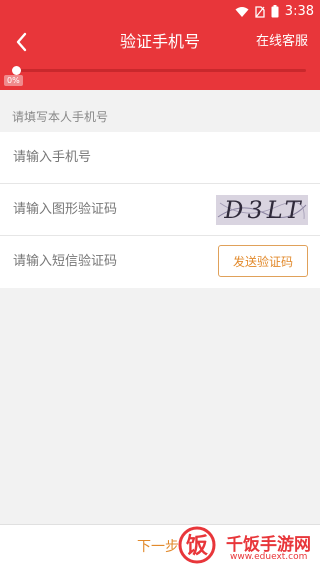 The height and width of the screenshot is (568, 320). I want to click on sms-code-input: 请输入短信验证码, so click(108, 262).